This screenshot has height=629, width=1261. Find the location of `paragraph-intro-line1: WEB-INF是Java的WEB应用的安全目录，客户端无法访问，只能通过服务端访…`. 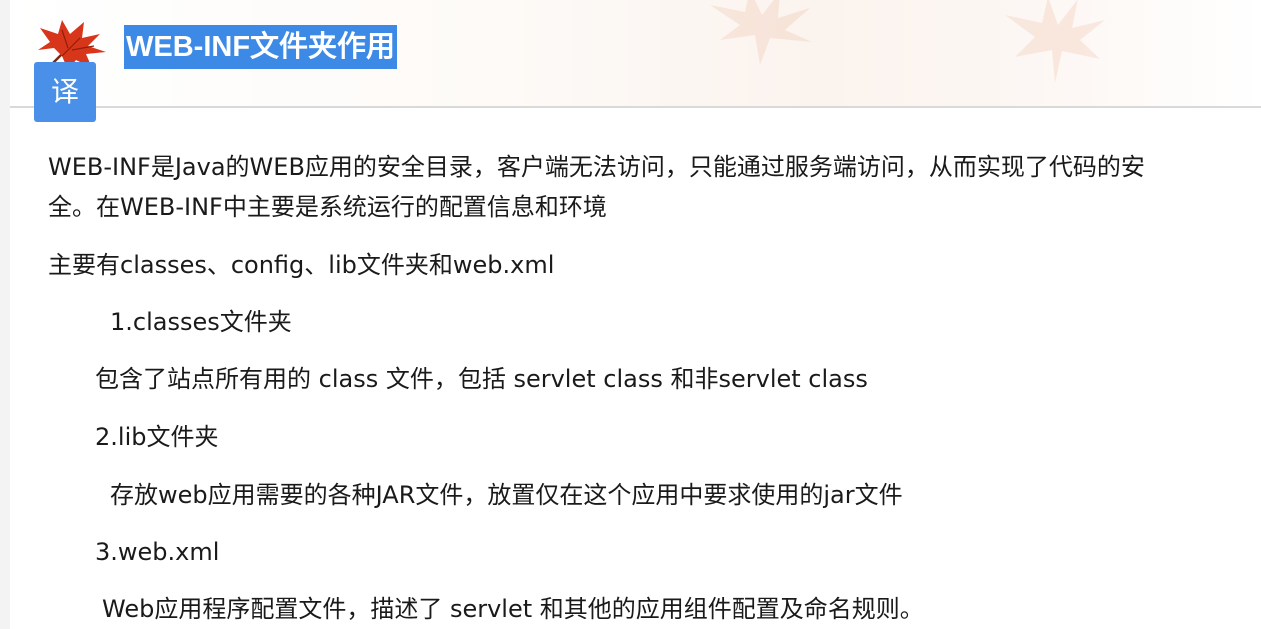

paragraph-intro-line1: WEB-INF是Java的WEB应用的安全目录，客户端无法访问，只能通过服务端访… is located at coordinates (596, 167).